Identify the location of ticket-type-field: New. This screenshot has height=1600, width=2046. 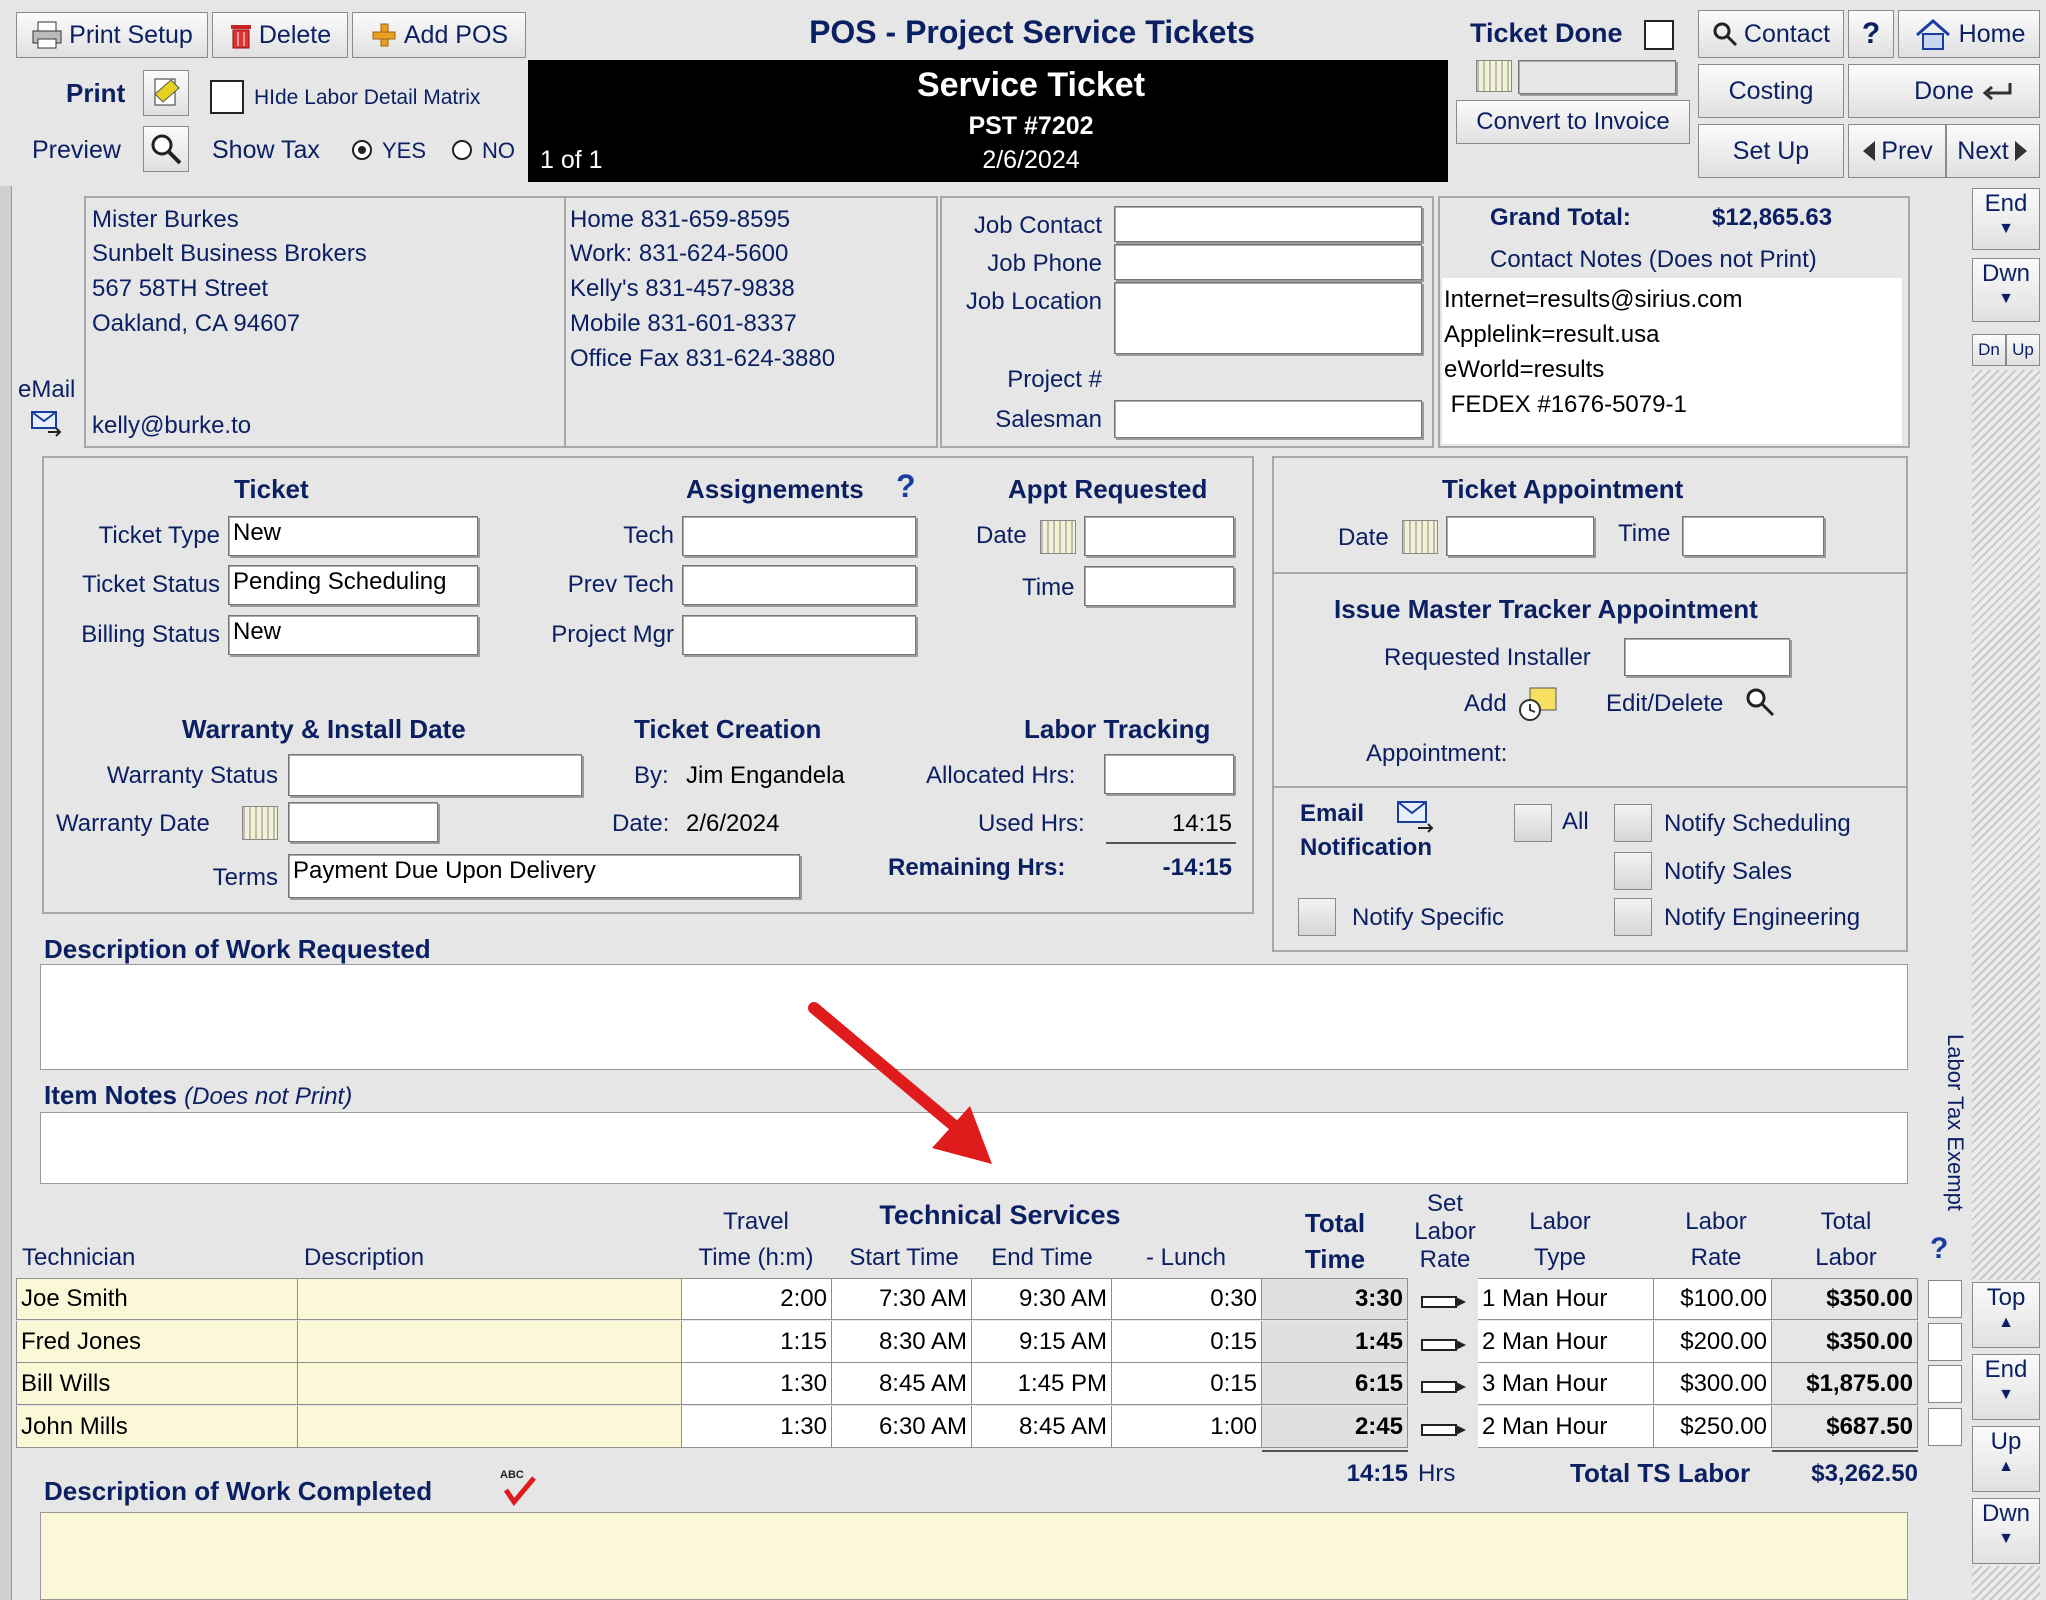
(353, 536).